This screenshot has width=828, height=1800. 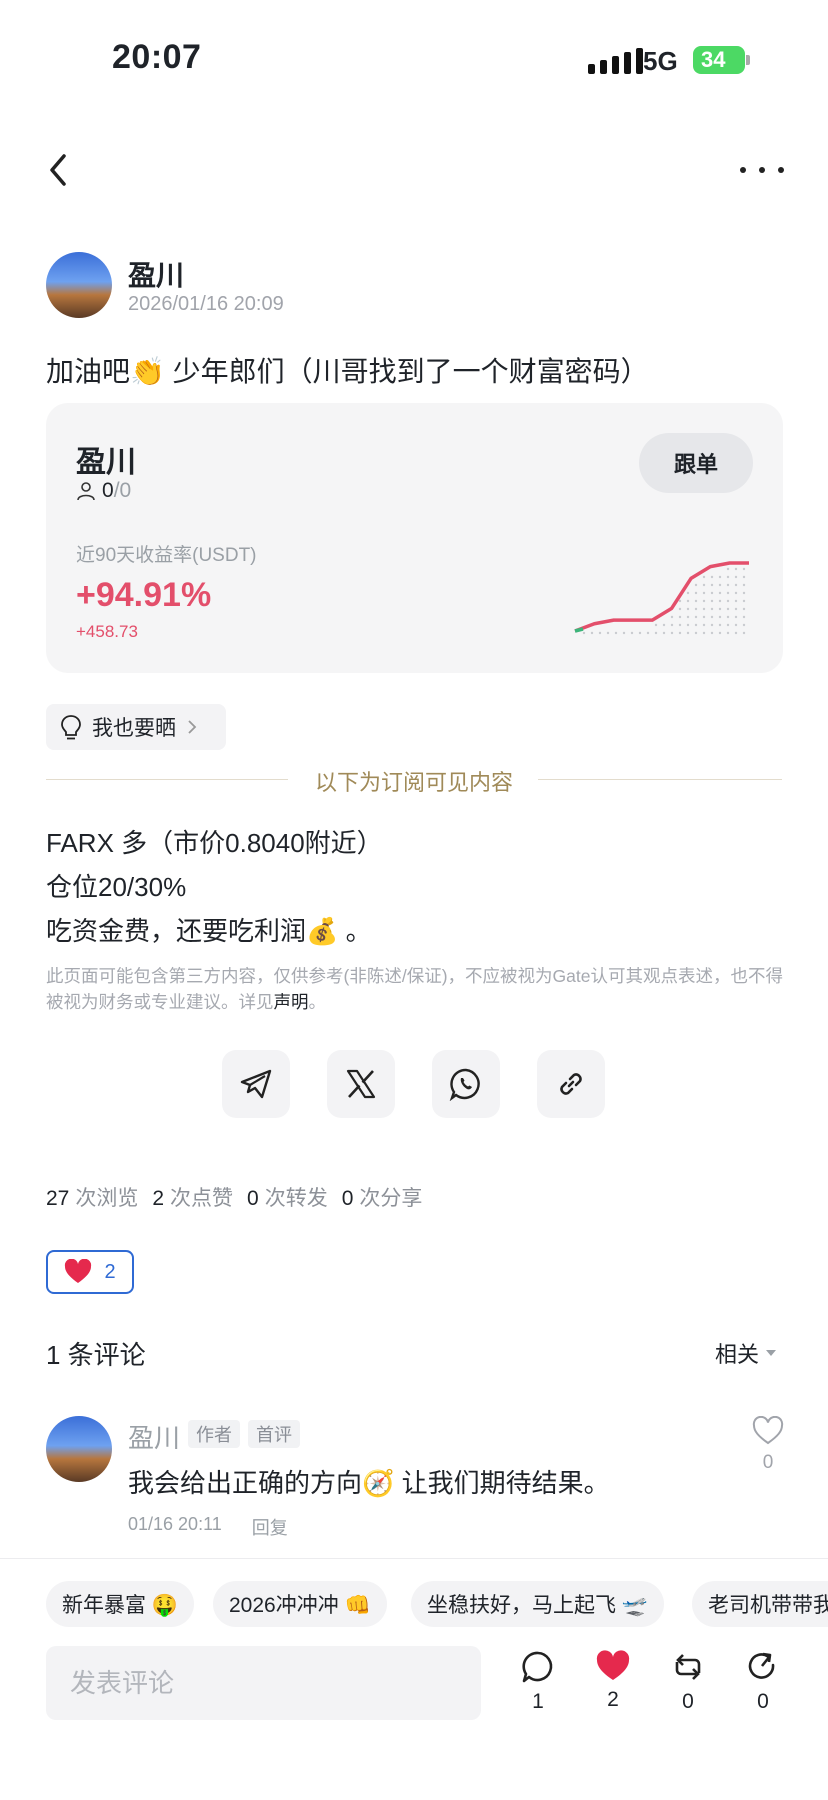 I want to click on caret-down-icon, so click(x=771, y=1353).